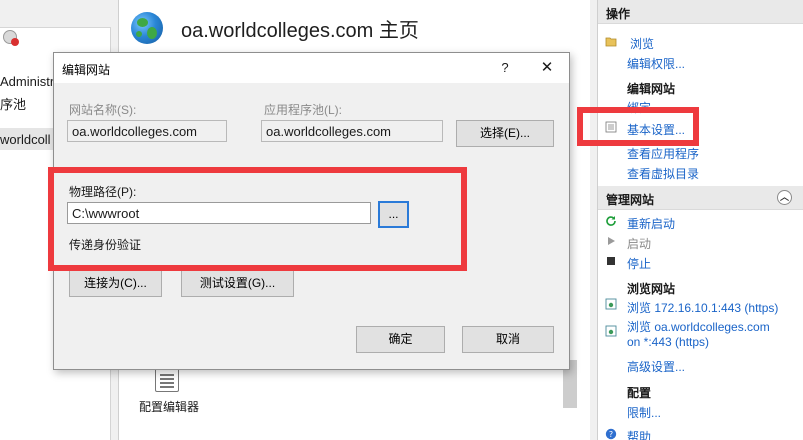  Describe the element at coordinates (611, 241) in the screenshot. I see `start-icon` at that location.